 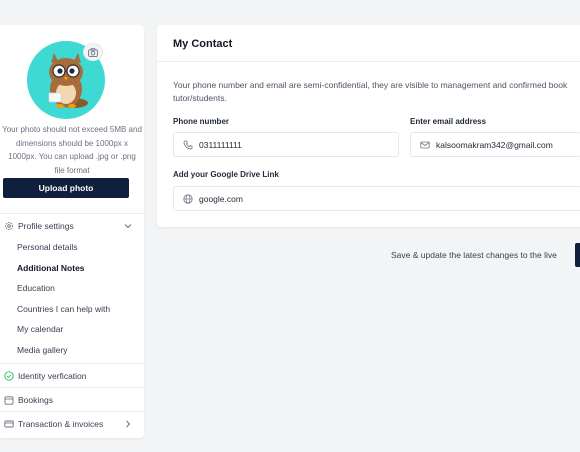 What do you see at coordinates (9, 400) in the screenshot?
I see `calendar-icon` at bounding box center [9, 400].